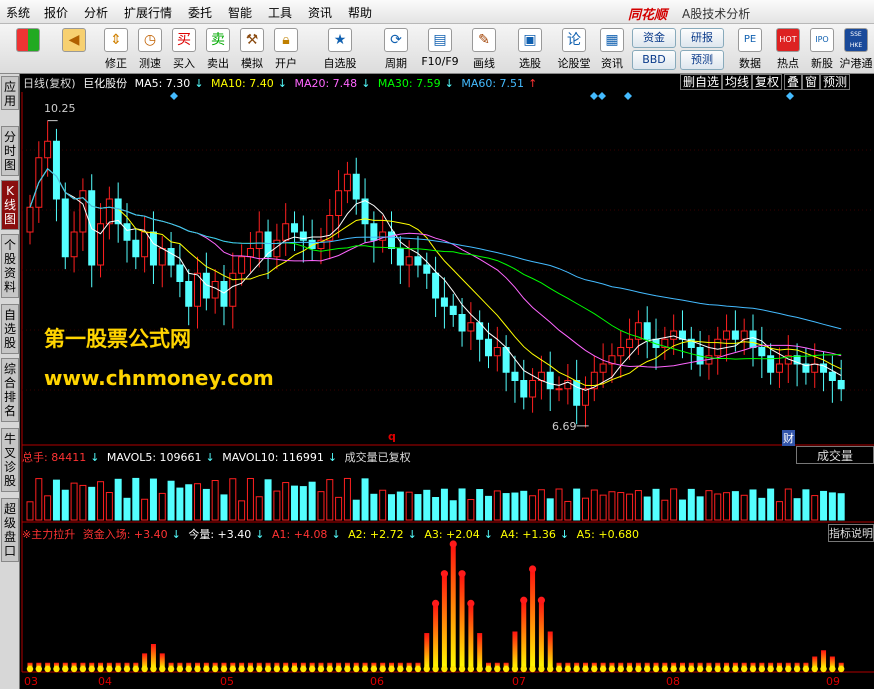 The image size is (874, 689). I want to click on research-report-button: 研报, so click(702, 38).